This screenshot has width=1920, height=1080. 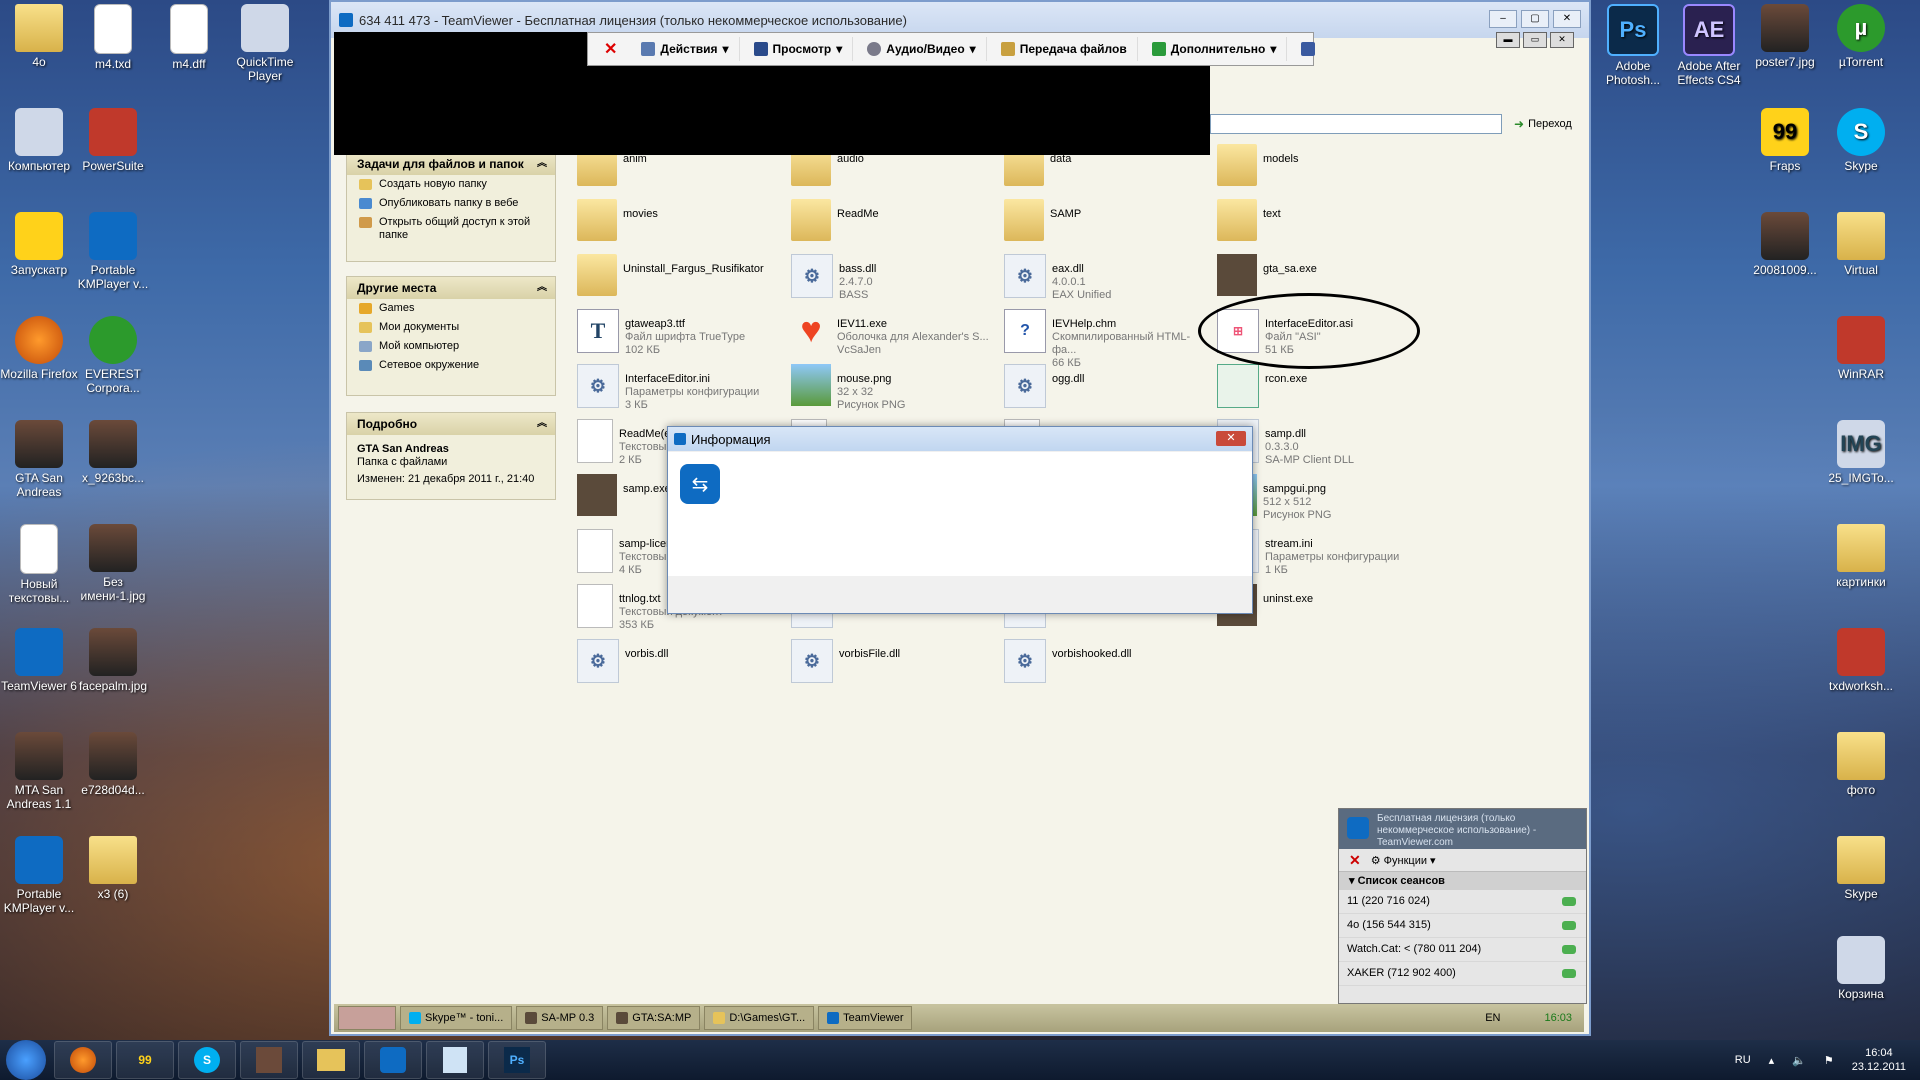 What do you see at coordinates (1772, 1060) in the screenshot?
I see `show-hidden-icons: ▴` at bounding box center [1772, 1060].